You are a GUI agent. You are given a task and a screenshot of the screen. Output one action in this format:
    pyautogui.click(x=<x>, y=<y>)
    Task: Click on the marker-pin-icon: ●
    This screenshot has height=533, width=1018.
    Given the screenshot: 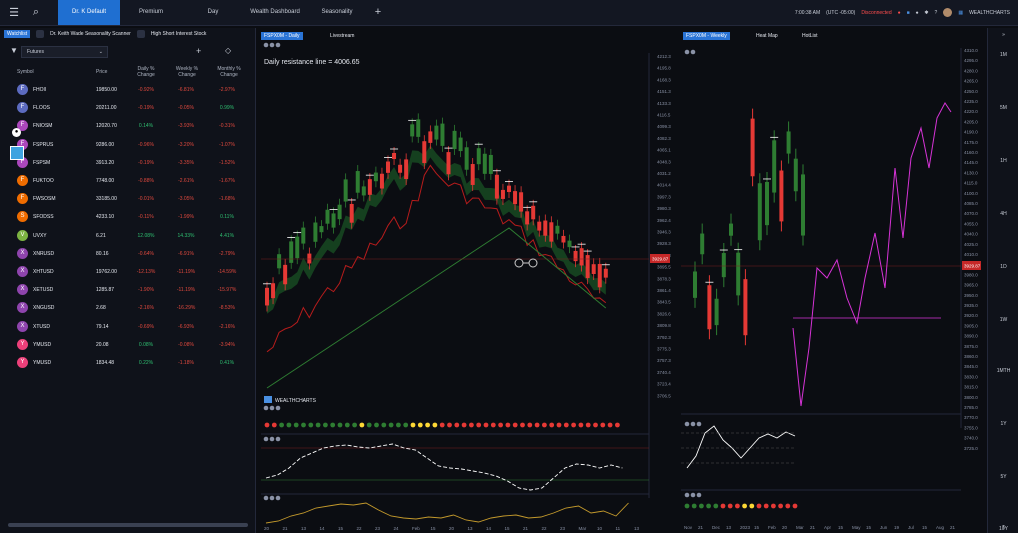 What is the action you would take?
    pyautogui.click(x=16, y=132)
    